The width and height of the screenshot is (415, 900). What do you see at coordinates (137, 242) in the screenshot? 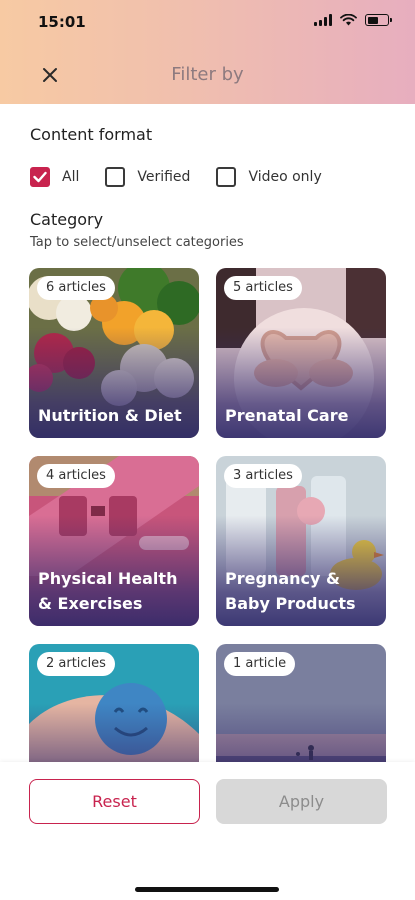
I see `category-hint: Tap to select/unselect categories` at bounding box center [137, 242].